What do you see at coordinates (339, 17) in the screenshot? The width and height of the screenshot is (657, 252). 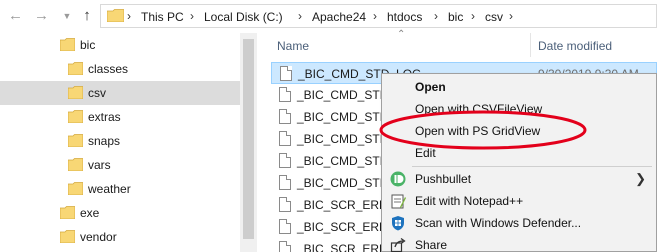 I see `breadcrumb-apache24: Apache24` at bounding box center [339, 17].